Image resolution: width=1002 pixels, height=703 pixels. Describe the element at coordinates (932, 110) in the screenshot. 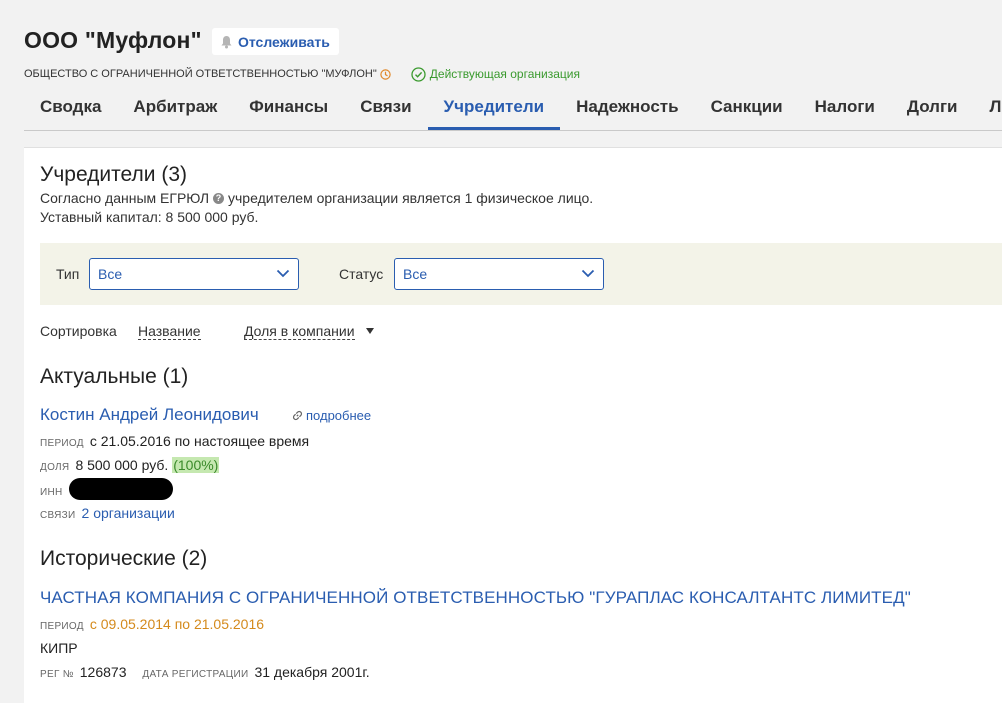

I see `tab-debts: Долги` at that location.